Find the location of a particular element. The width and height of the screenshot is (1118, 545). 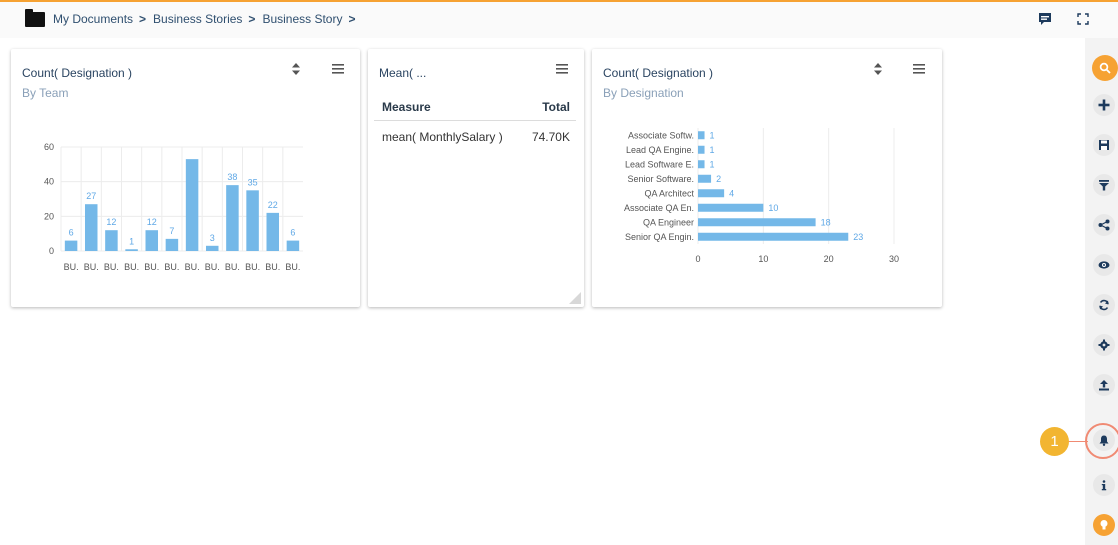

info-icon is located at coordinates (1104, 485).